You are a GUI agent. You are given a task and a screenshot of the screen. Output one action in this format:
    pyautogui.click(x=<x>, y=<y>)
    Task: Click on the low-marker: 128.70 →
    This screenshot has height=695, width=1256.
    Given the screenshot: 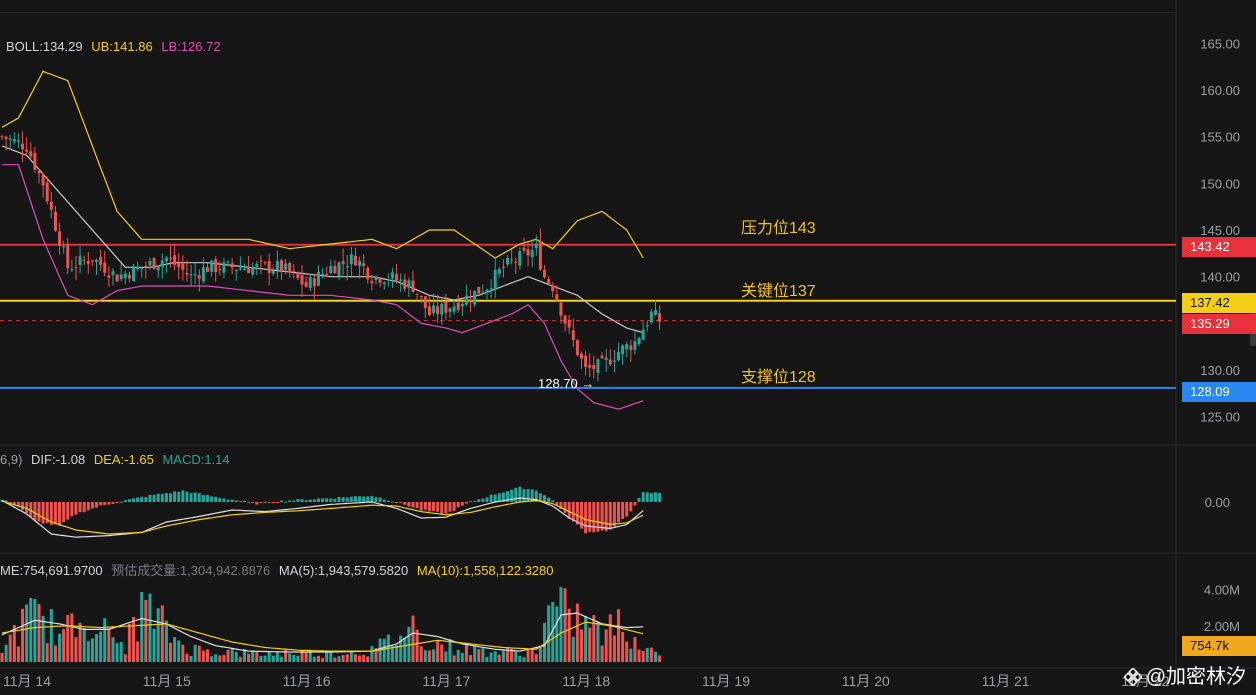 What is the action you would take?
    pyautogui.click(x=566, y=383)
    